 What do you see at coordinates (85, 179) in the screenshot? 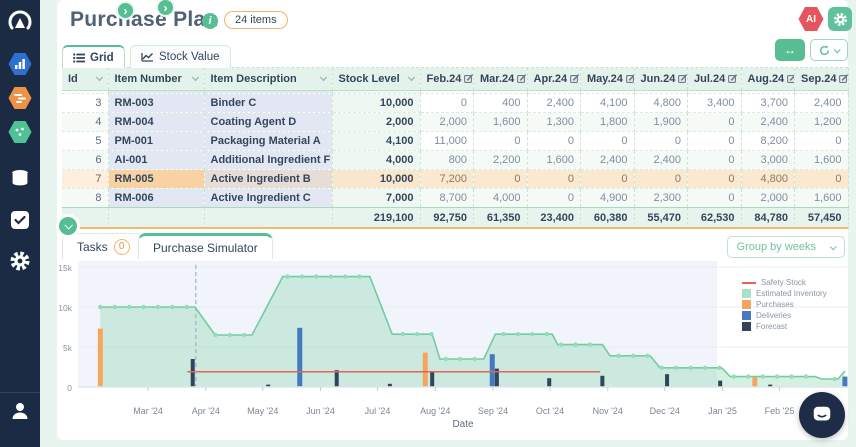
I see `cell-id: 7` at bounding box center [85, 179].